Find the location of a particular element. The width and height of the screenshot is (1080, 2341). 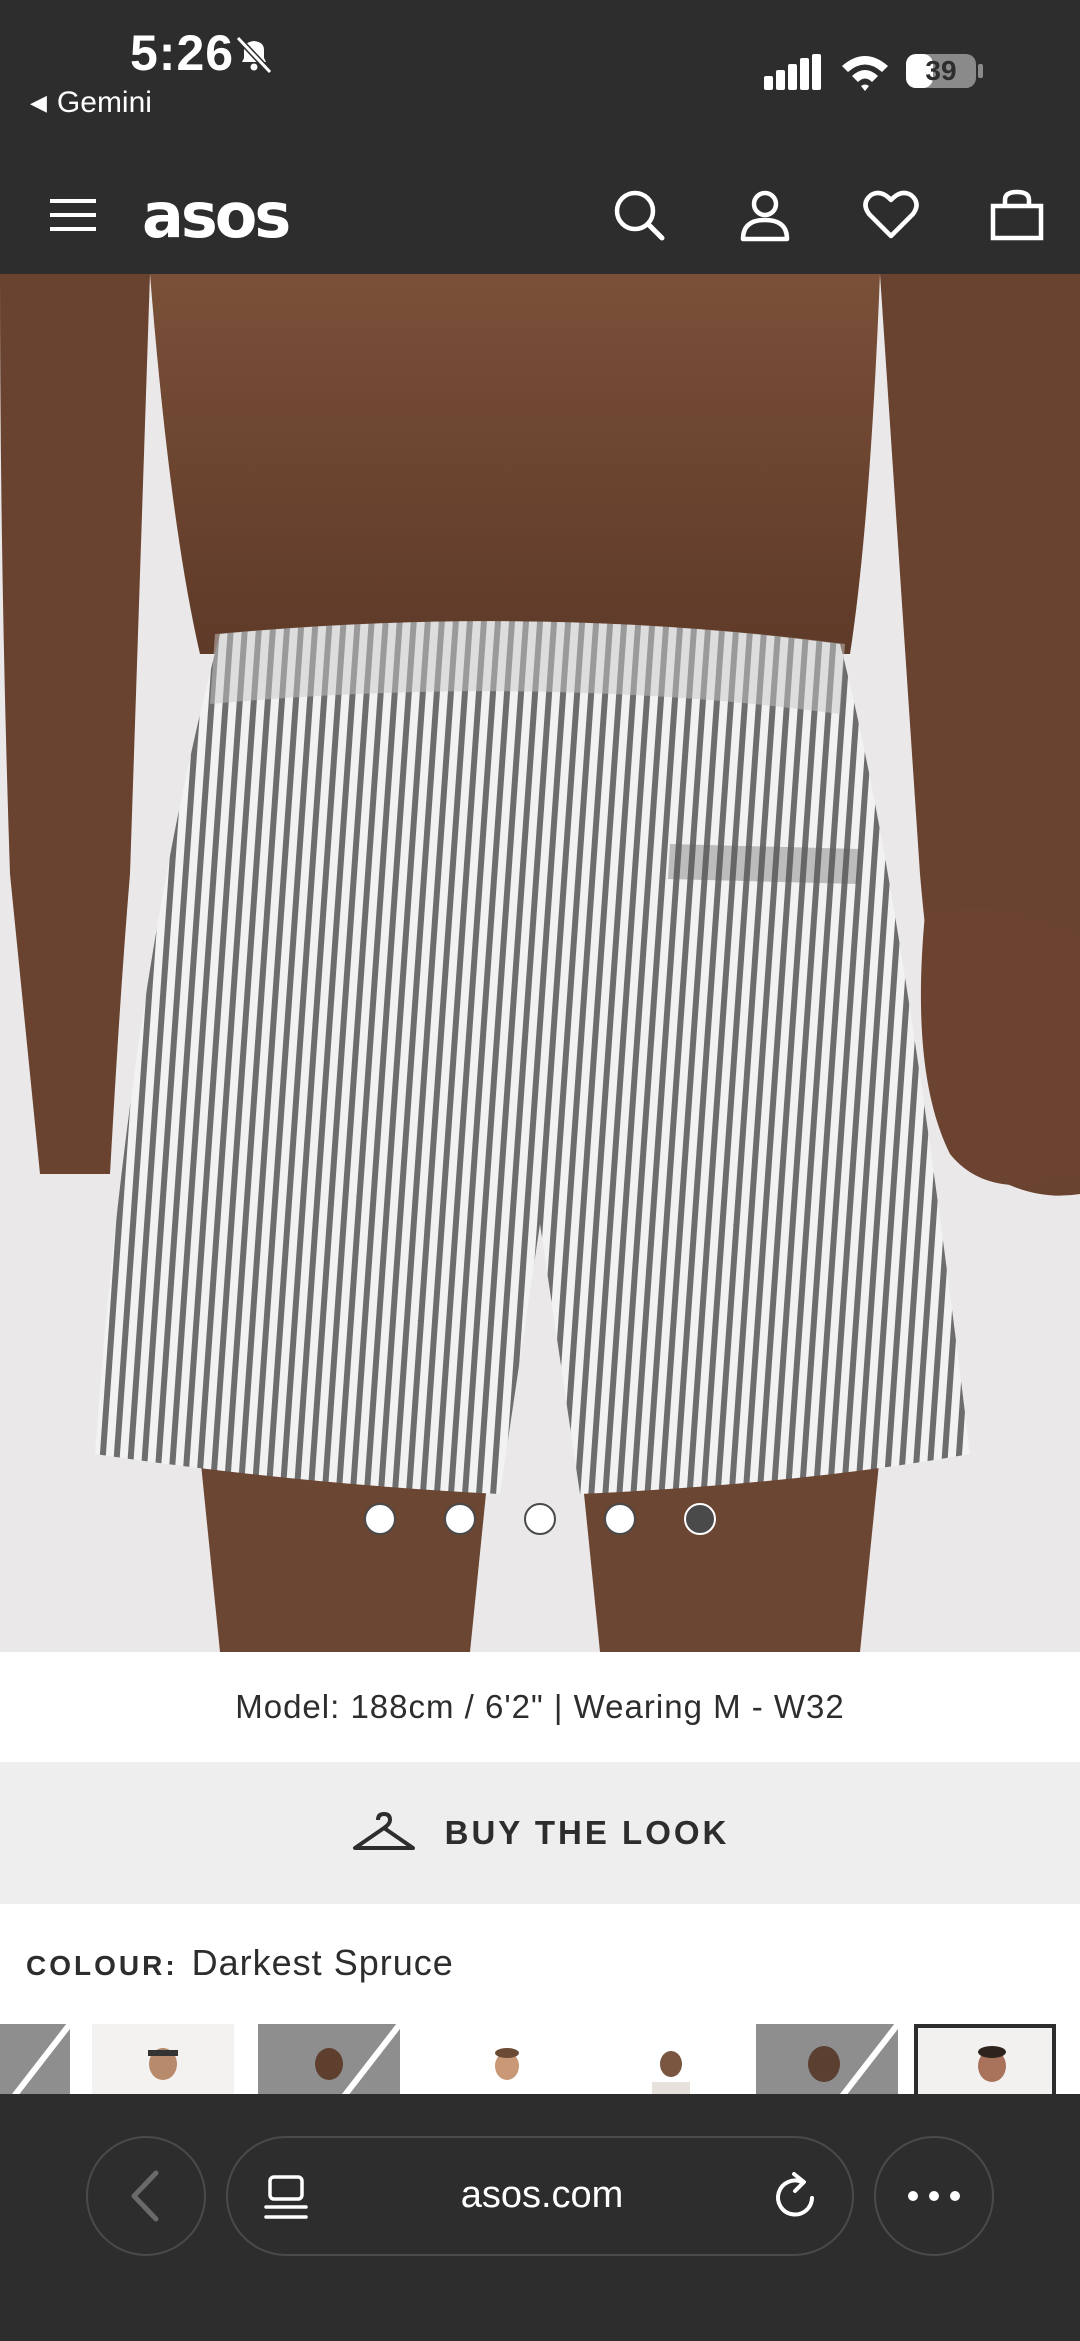

carousel-dots is located at coordinates (540, 1519).